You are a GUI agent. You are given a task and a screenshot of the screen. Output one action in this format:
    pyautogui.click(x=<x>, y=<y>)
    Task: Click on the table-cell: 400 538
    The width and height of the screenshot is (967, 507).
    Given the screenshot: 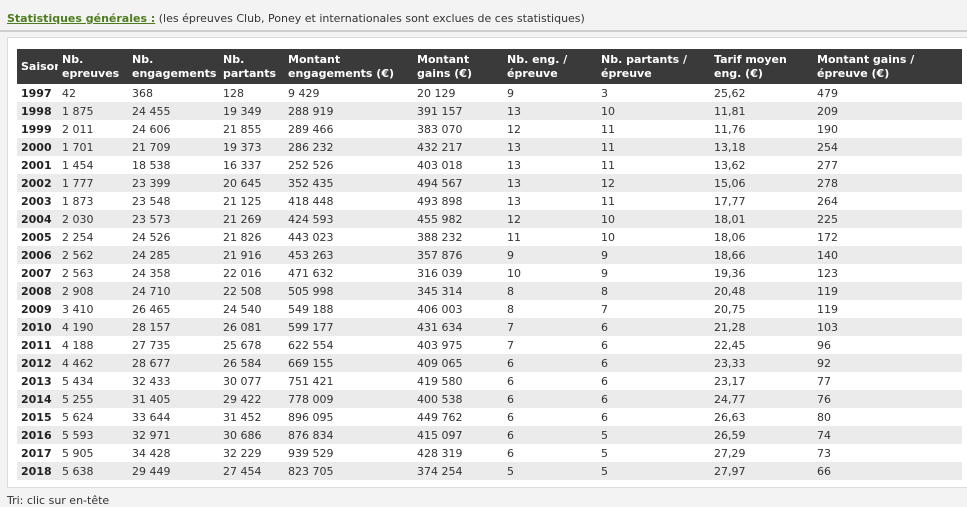 What is the action you would take?
    pyautogui.click(x=440, y=399)
    